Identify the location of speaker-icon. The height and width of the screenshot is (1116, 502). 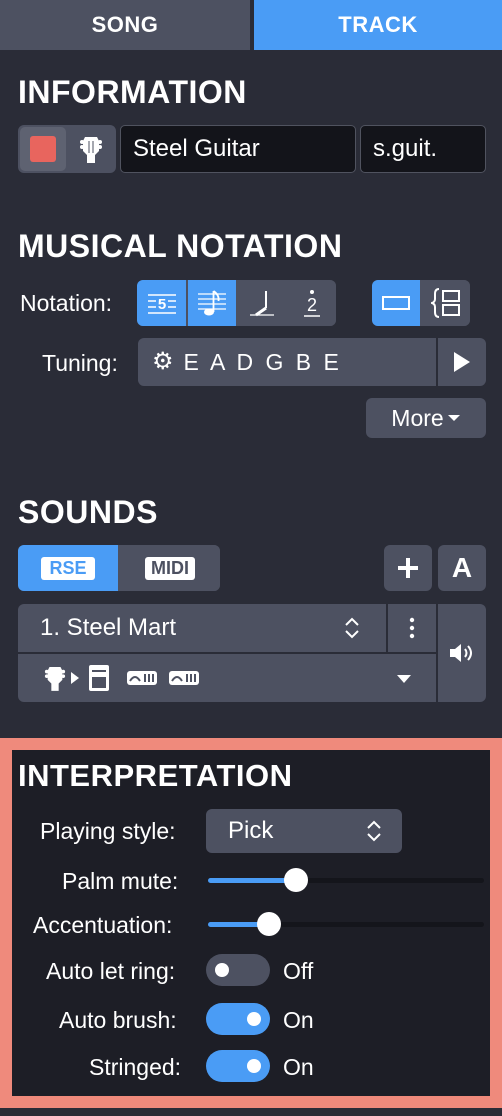
(461, 653).